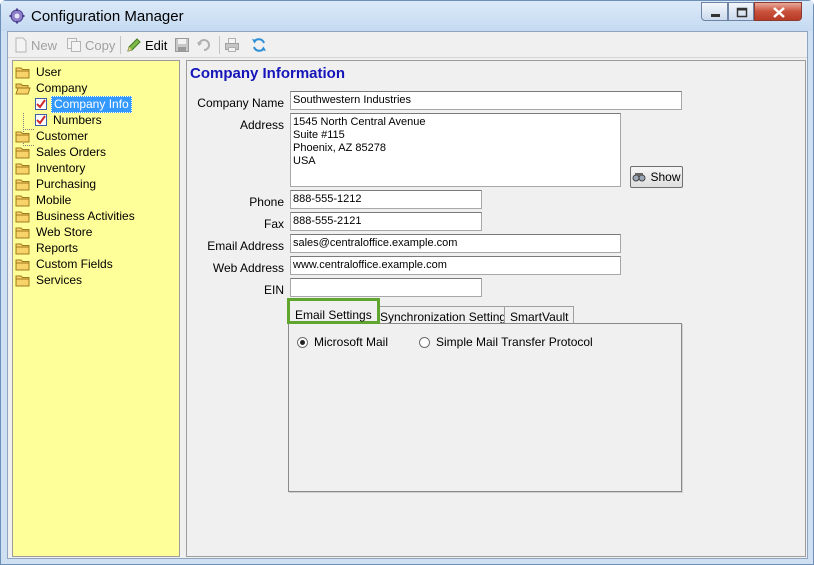 The image size is (814, 565). I want to click on copy-button: Copy, so click(90, 45).